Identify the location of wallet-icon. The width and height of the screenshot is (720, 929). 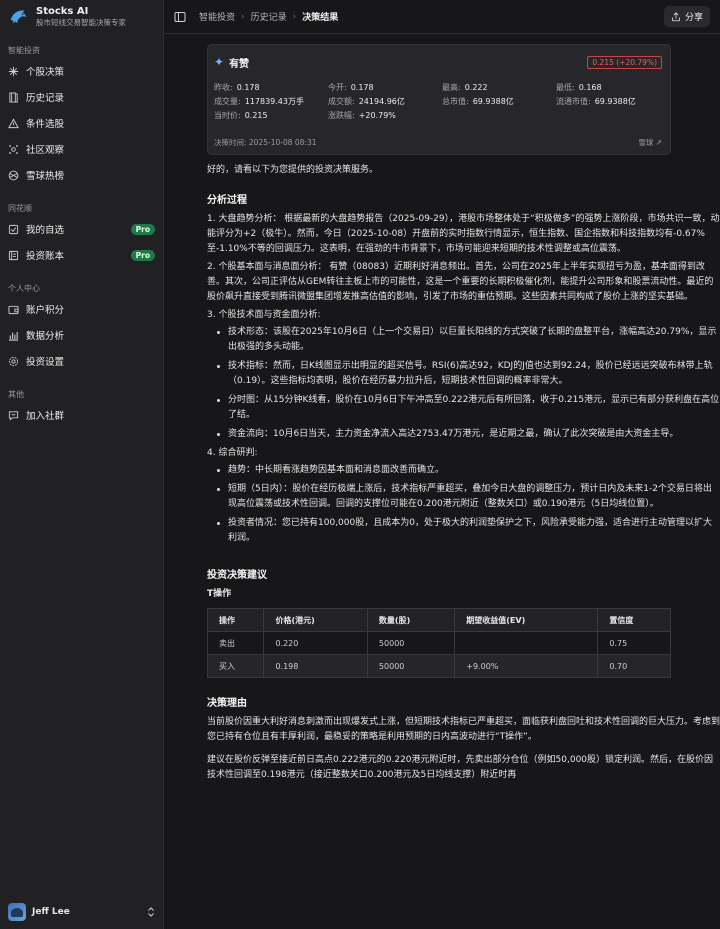
(13, 309).